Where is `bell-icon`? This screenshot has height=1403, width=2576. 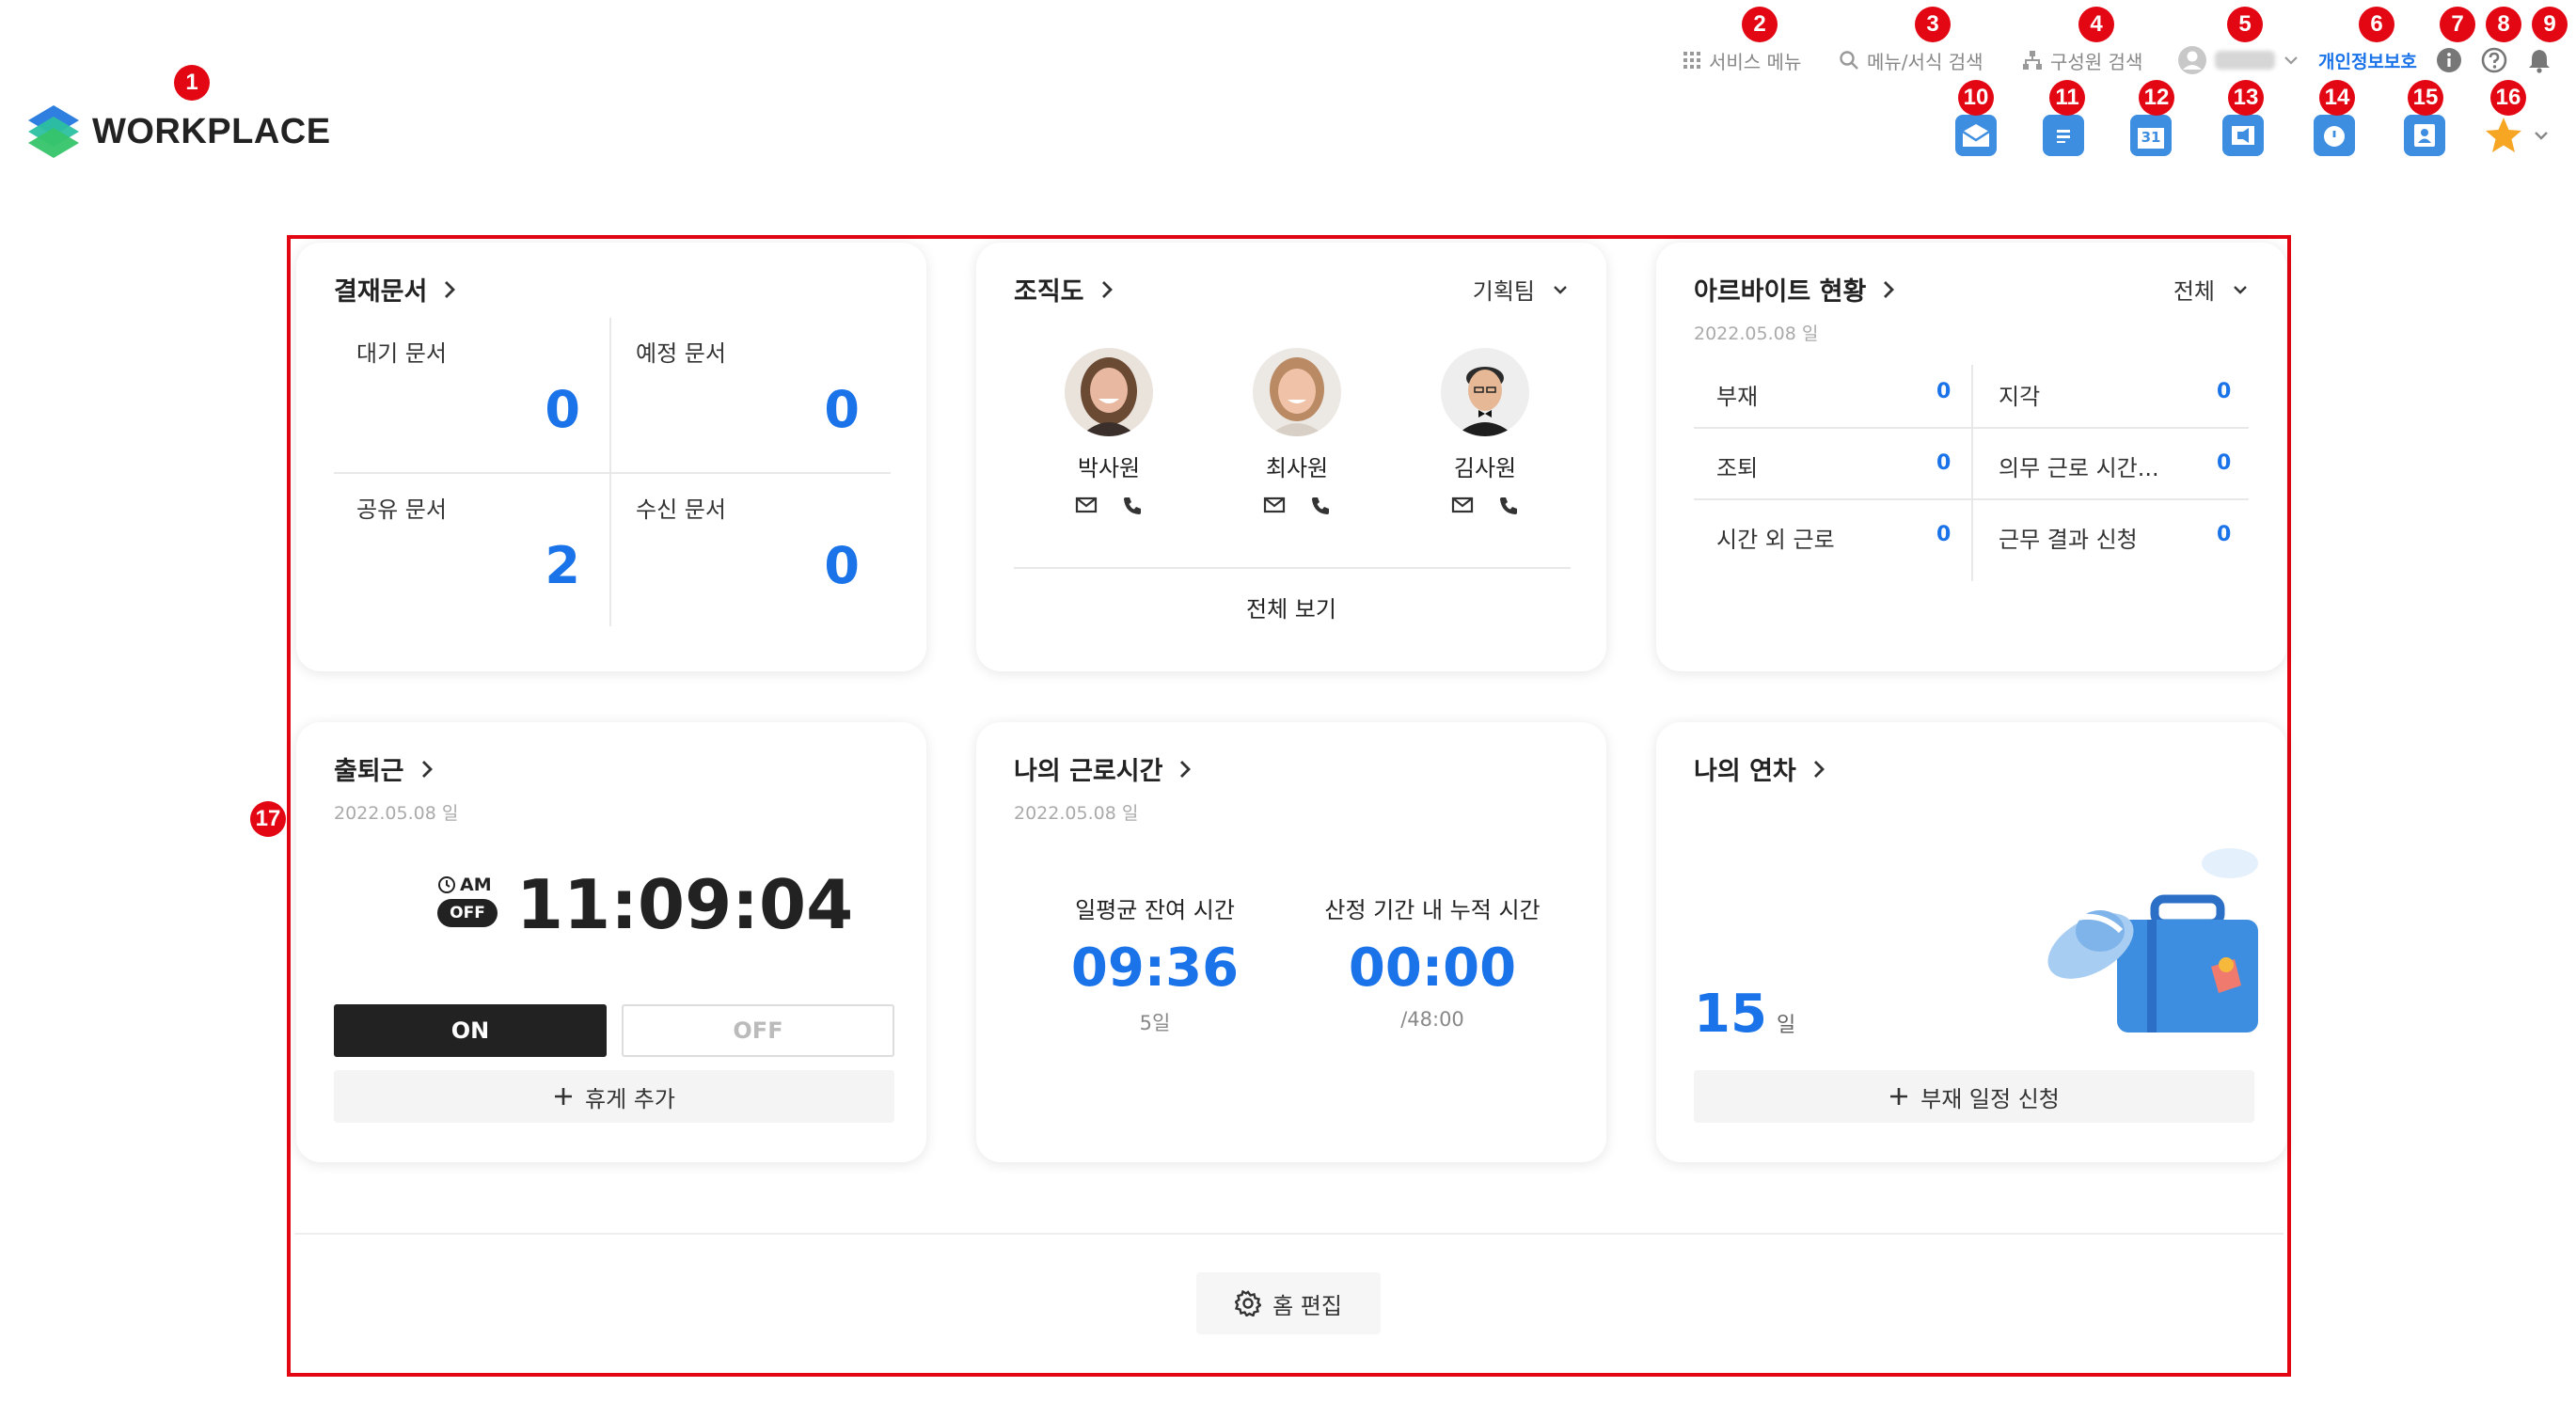 bell-icon is located at coordinates (2539, 61).